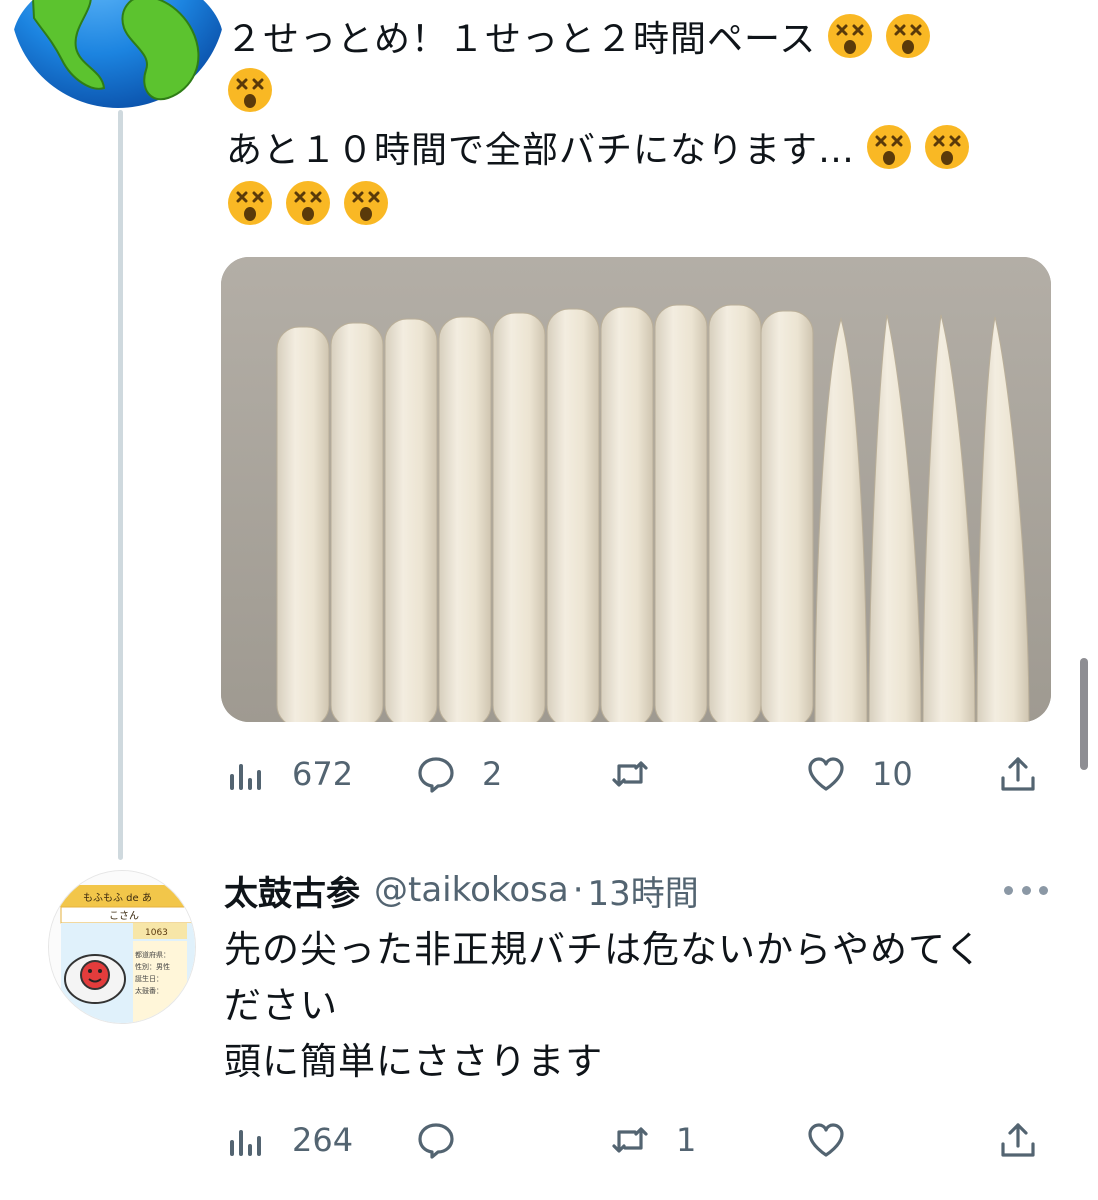 The image size is (1098, 1200). I want to click on tweet2-action-bar: 264 1, so click(641, 1140).